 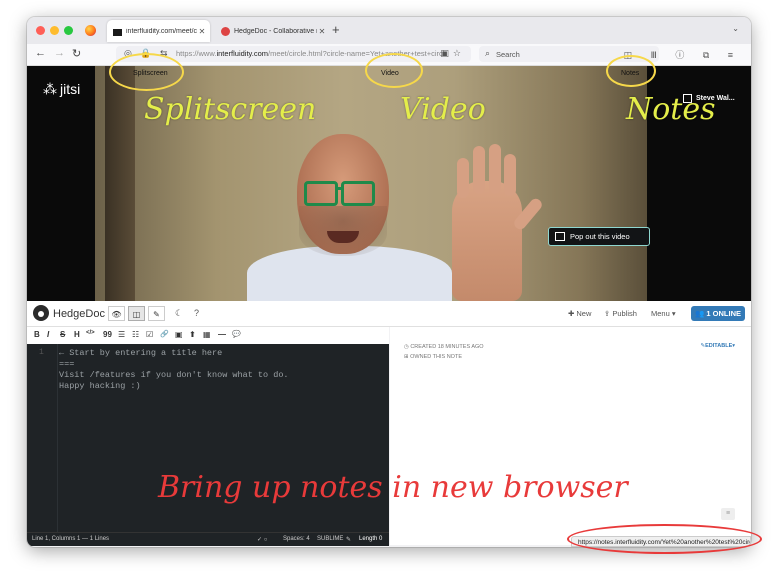 I want to click on cursor-position: Line 1, Columns 1 — 1 Lines, so click(x=71, y=539).